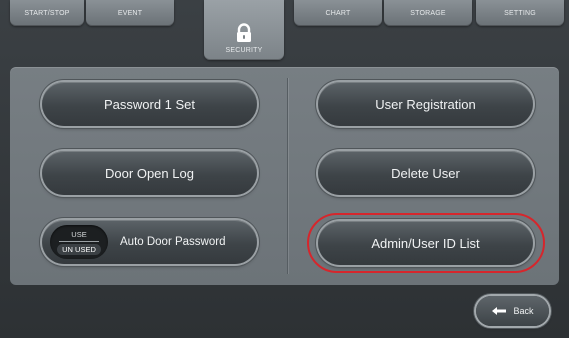 The width and height of the screenshot is (569, 338). I want to click on delete-user-button: Delete User, so click(425, 173).